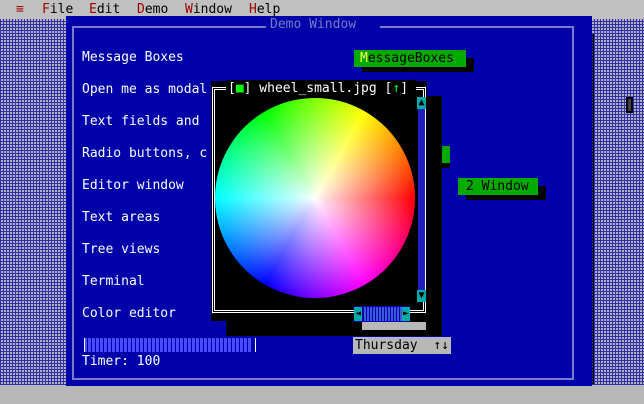 The width and height of the screenshot is (644, 404). Describe the element at coordinates (170, 345) in the screenshot. I see `timer-progress-rail` at that location.